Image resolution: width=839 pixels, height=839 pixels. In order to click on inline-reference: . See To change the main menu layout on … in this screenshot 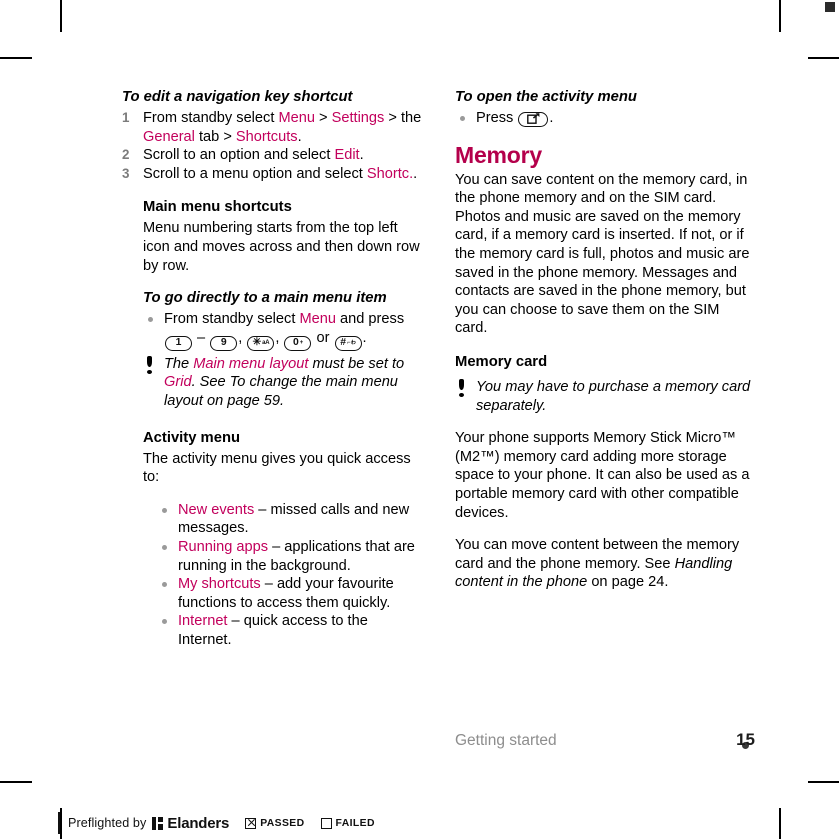, I will do `click(281, 391)`.